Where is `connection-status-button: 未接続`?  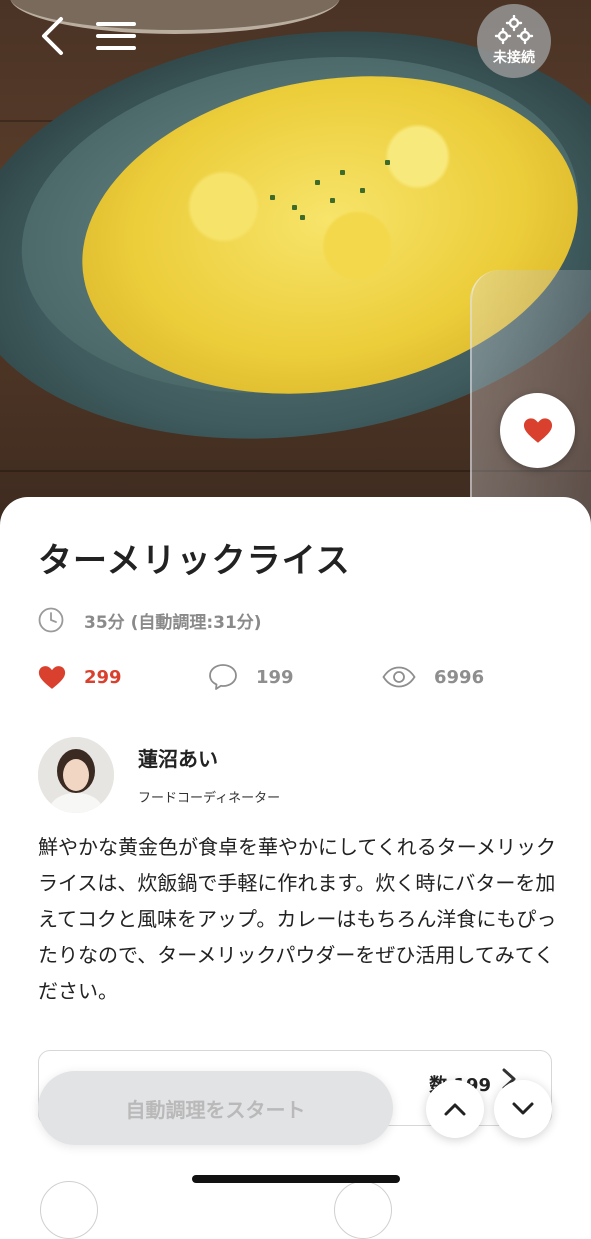
connection-status-button: 未接続 is located at coordinates (514, 41).